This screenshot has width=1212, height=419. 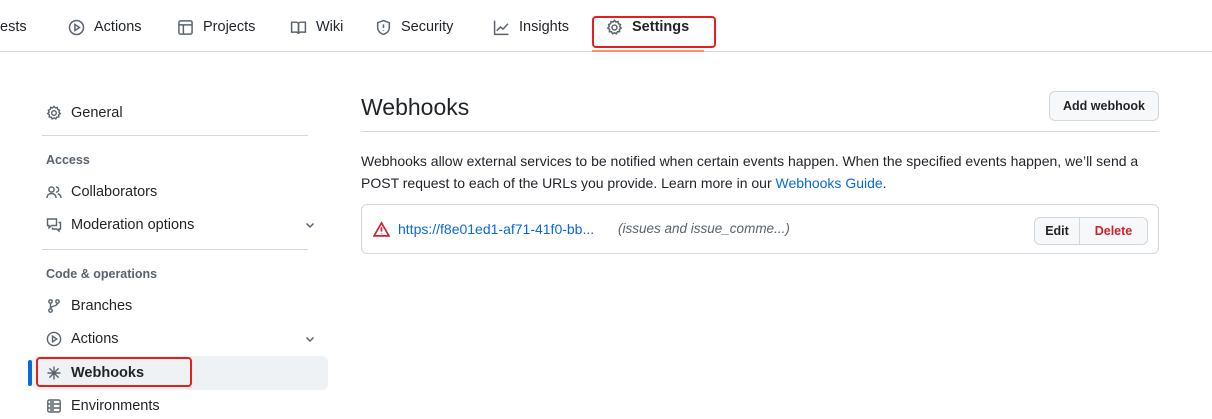 What do you see at coordinates (95, 339) in the screenshot?
I see `sidebar-item-label: Actions` at bounding box center [95, 339].